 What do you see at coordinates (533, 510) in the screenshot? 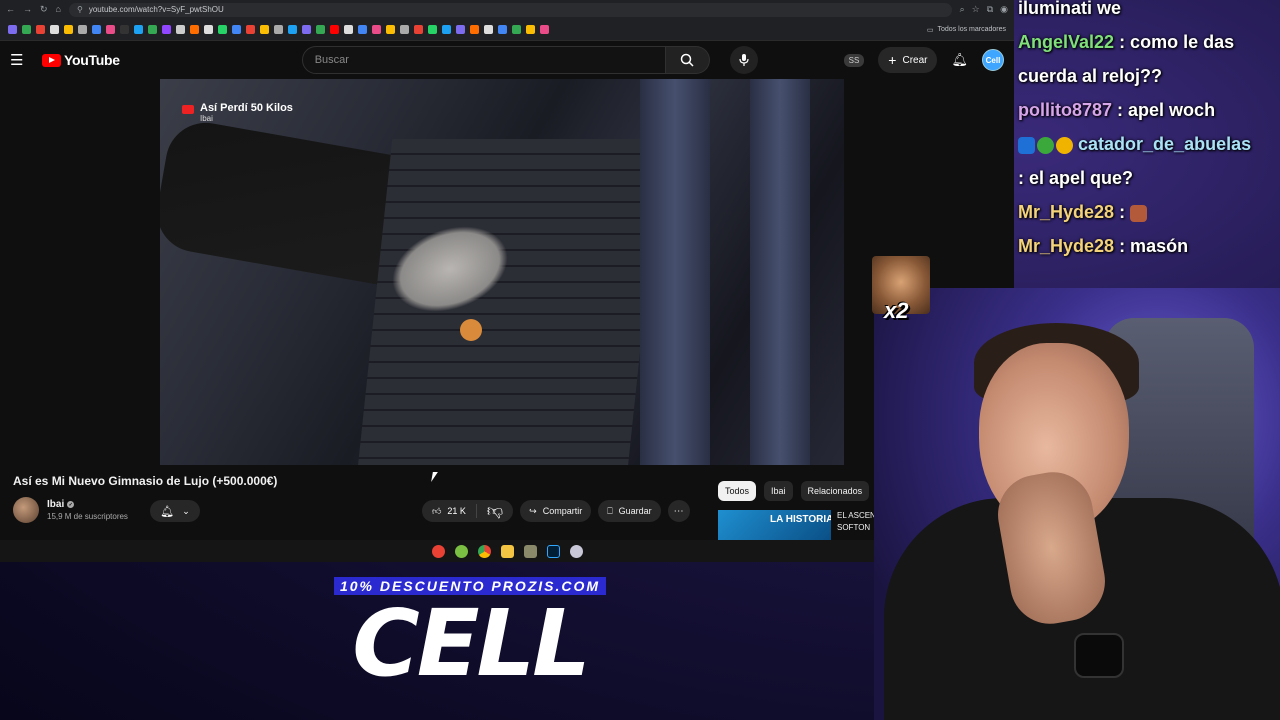
I see `share-icon: ↪` at bounding box center [533, 510].